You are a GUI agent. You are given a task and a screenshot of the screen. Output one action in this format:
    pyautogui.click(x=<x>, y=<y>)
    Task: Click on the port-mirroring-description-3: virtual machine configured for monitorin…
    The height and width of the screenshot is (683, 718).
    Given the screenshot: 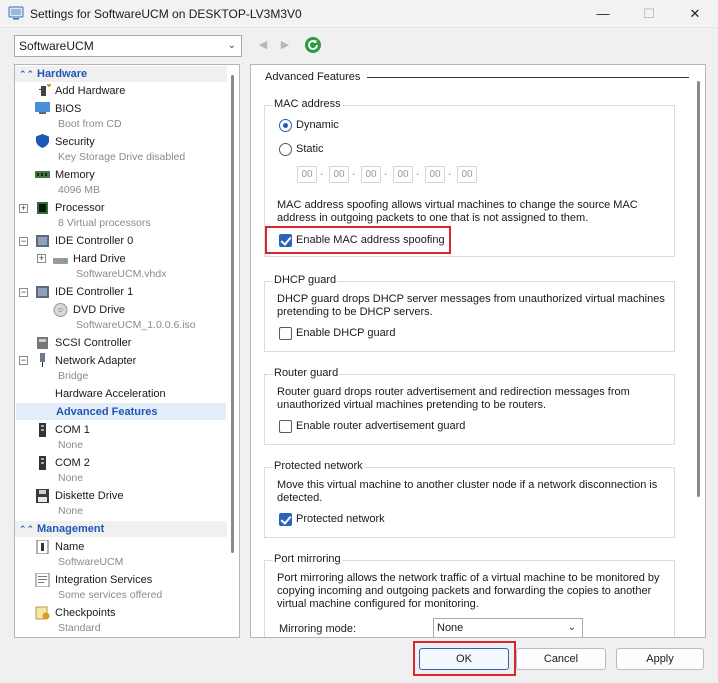 What is the action you would take?
    pyautogui.click(x=378, y=604)
    